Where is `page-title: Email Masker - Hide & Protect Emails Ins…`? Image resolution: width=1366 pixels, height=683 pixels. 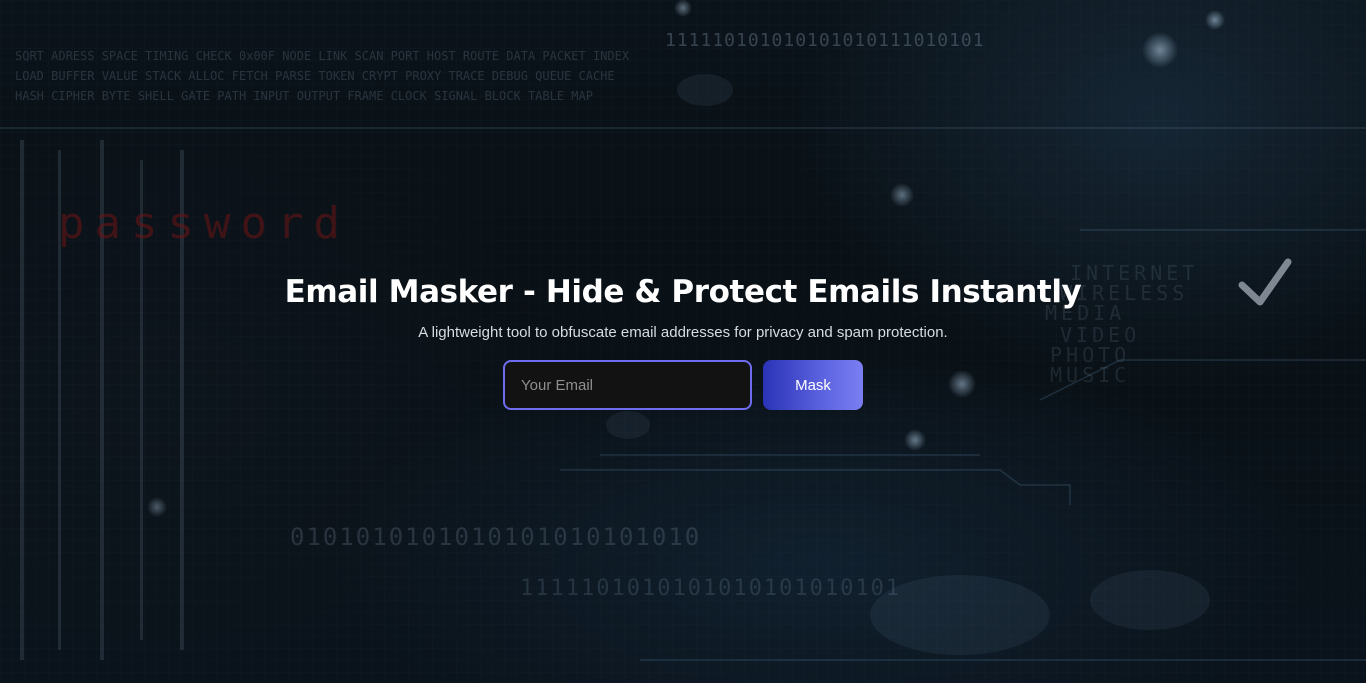
page-title: Email Masker - Hide & Protect Emails Ins… is located at coordinates (683, 292).